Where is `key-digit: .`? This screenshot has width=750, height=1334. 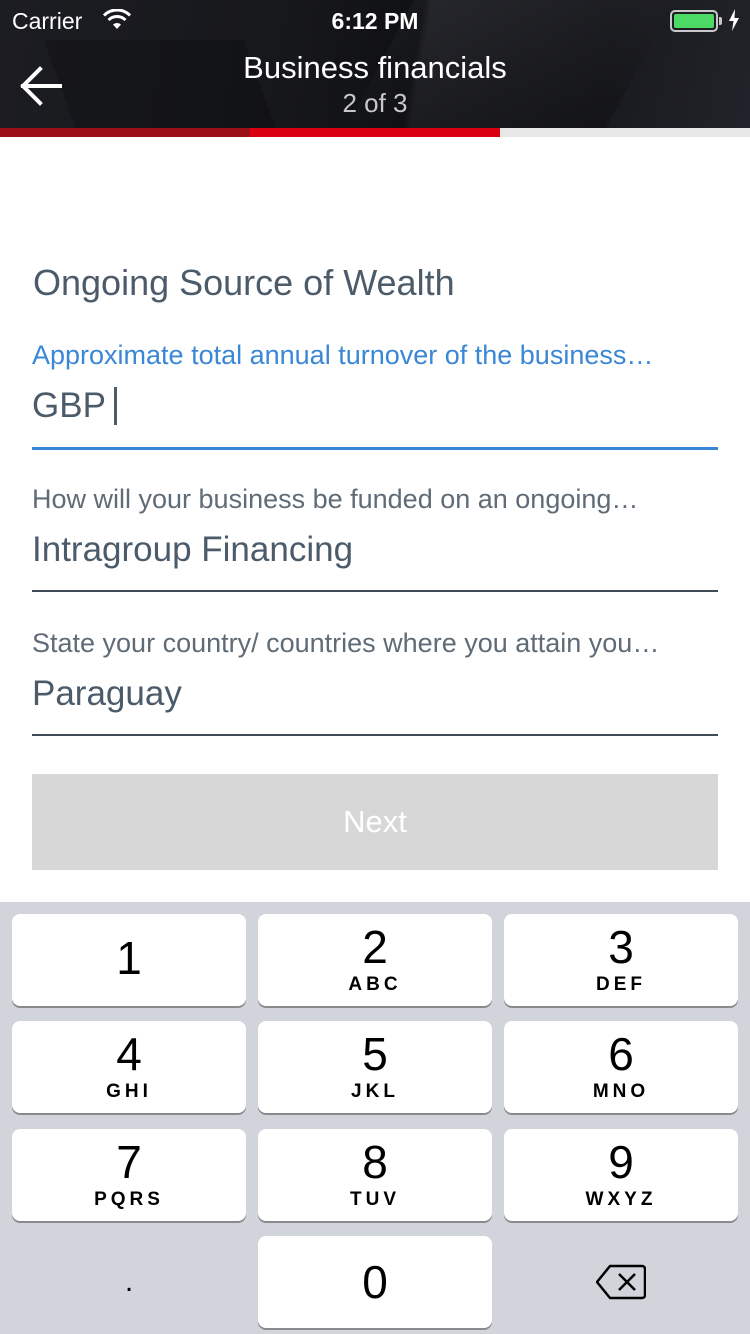 key-digit: . is located at coordinates (129, 1281).